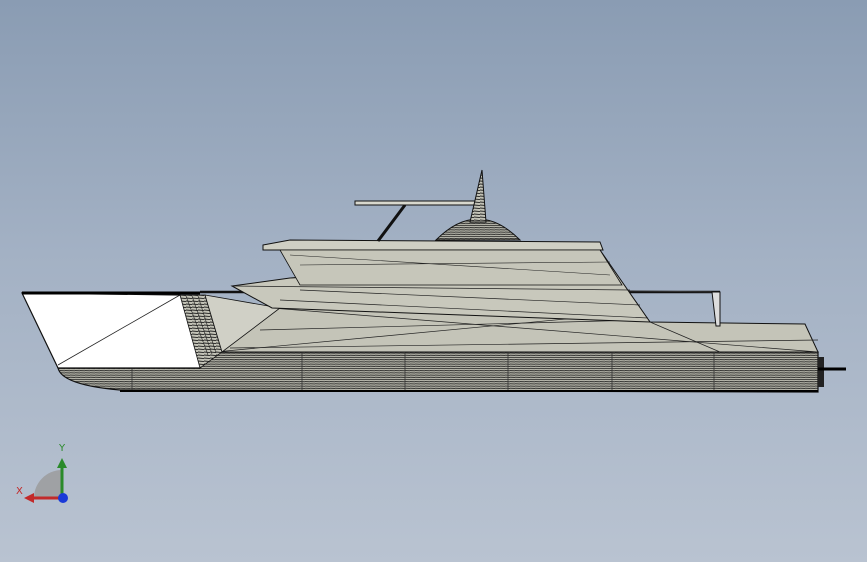 The width and height of the screenshot is (867, 562). Describe the element at coordinates (62, 448) in the screenshot. I see `y-axis-label: Y` at that location.